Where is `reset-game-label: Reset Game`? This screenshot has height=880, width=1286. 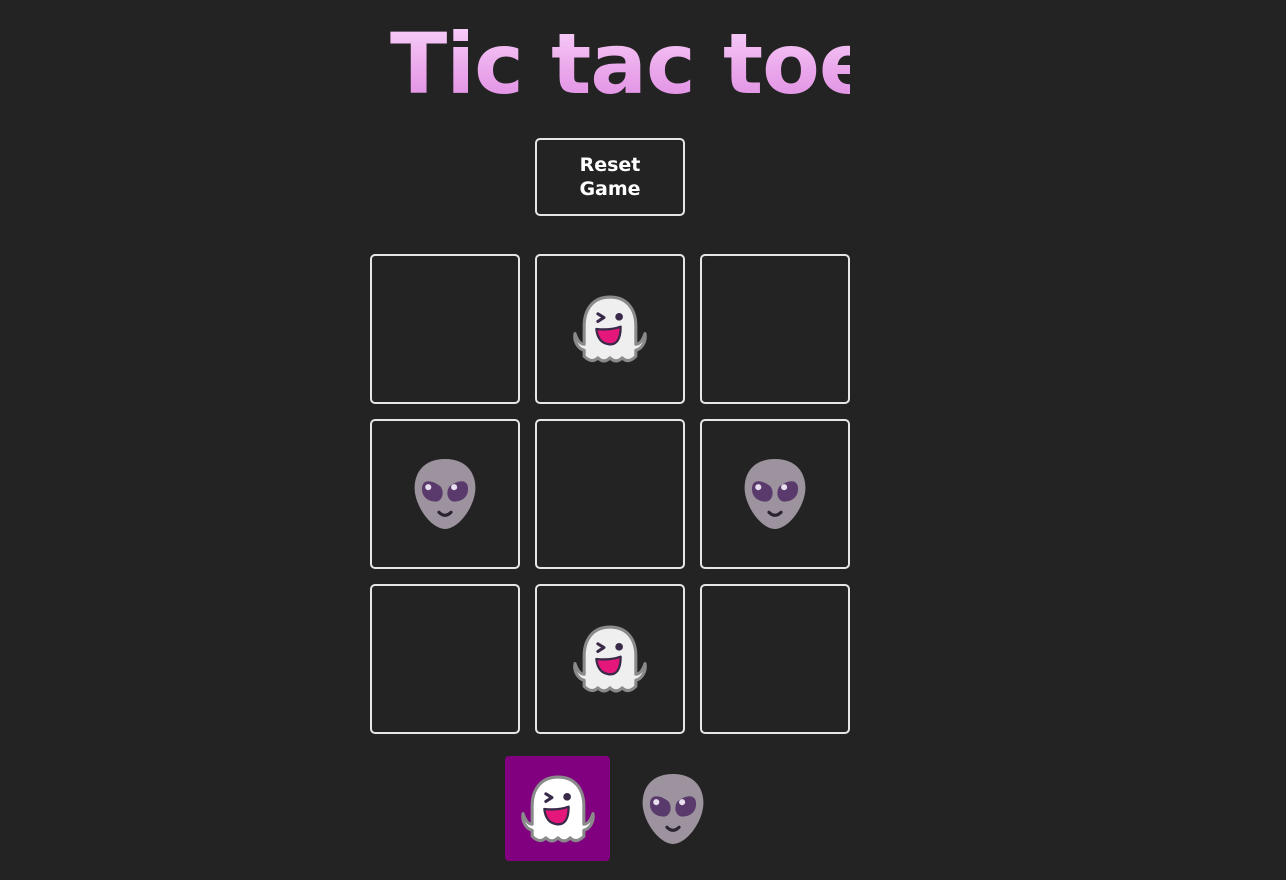 reset-game-label: Reset Game is located at coordinates (610, 177).